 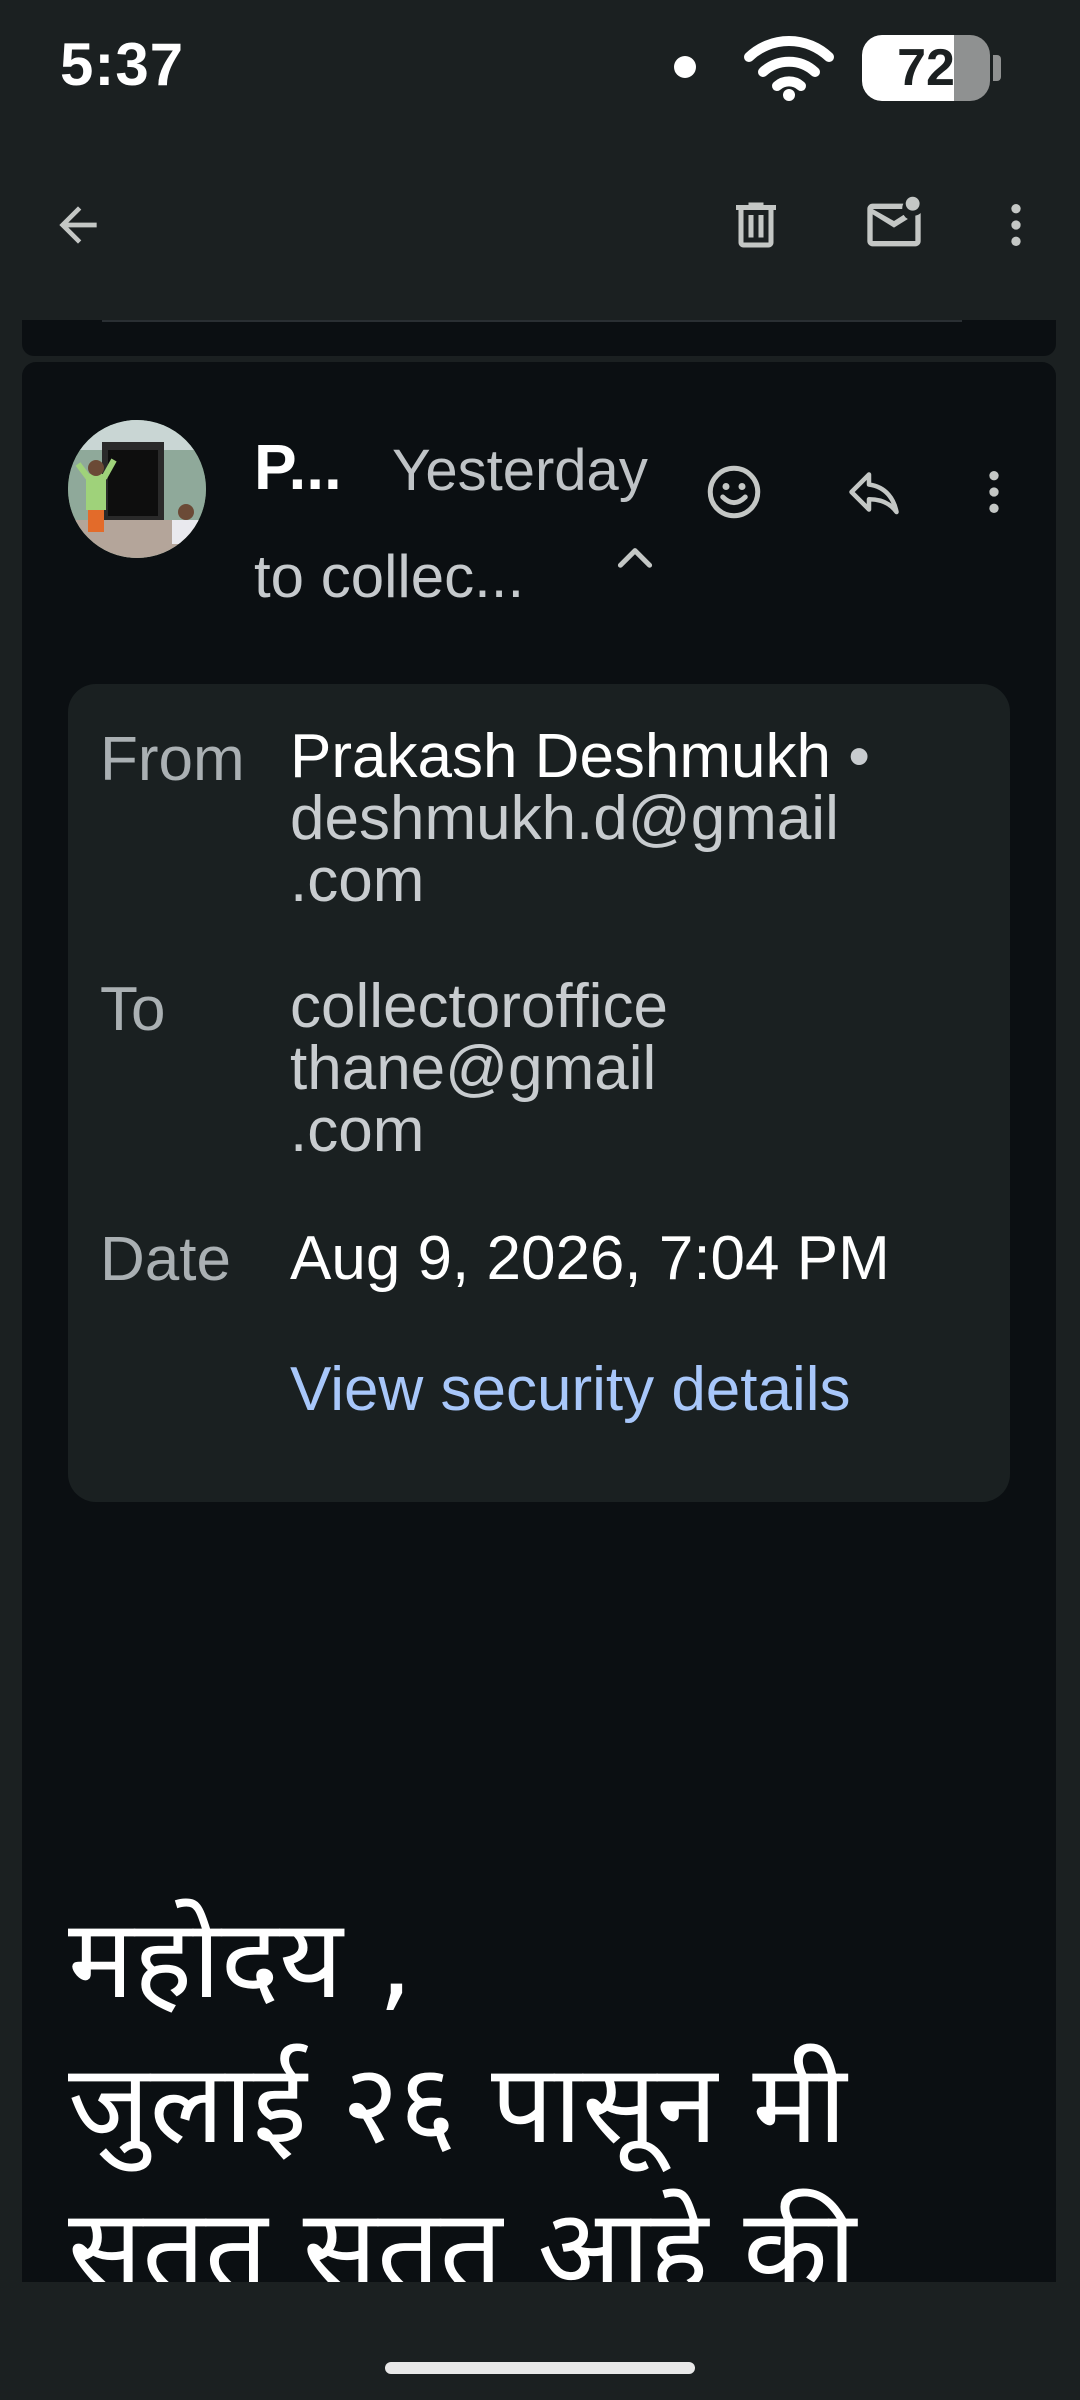 I want to click on avatar, so click(x=137, y=489).